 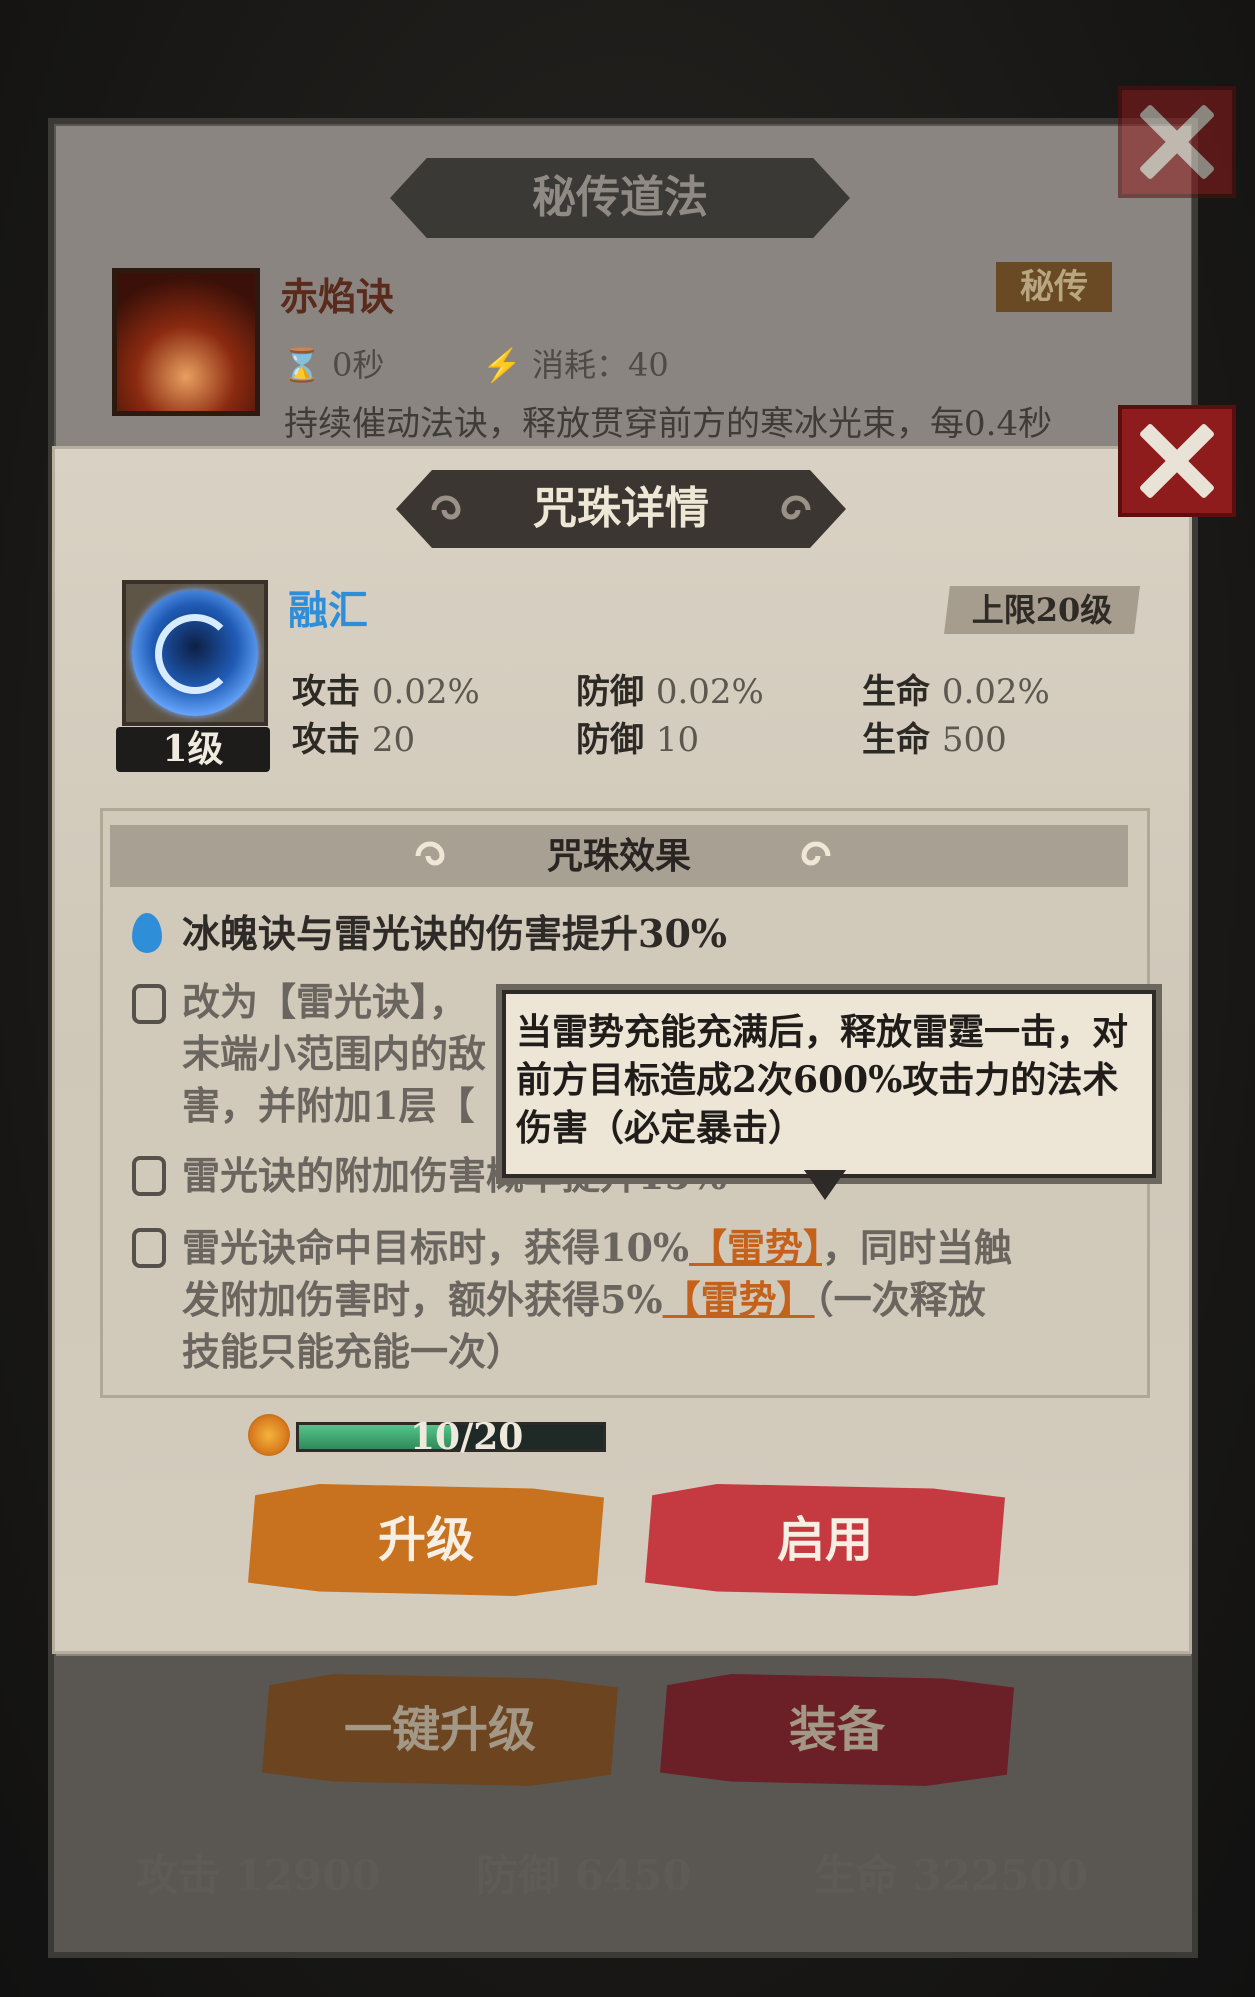 What do you see at coordinates (1177, 461) in the screenshot?
I see `close-icon` at bounding box center [1177, 461].